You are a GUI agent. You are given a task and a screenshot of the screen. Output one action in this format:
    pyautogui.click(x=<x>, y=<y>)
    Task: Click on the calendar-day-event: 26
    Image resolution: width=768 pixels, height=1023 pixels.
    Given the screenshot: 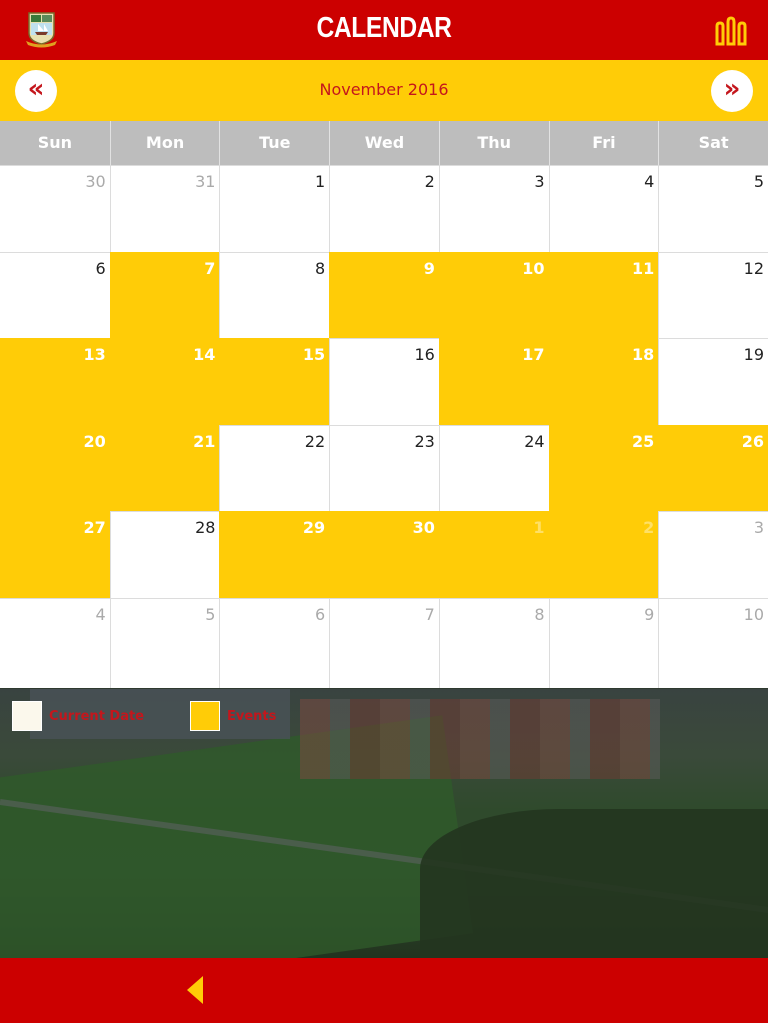 What is the action you would take?
    pyautogui.click(x=713, y=467)
    